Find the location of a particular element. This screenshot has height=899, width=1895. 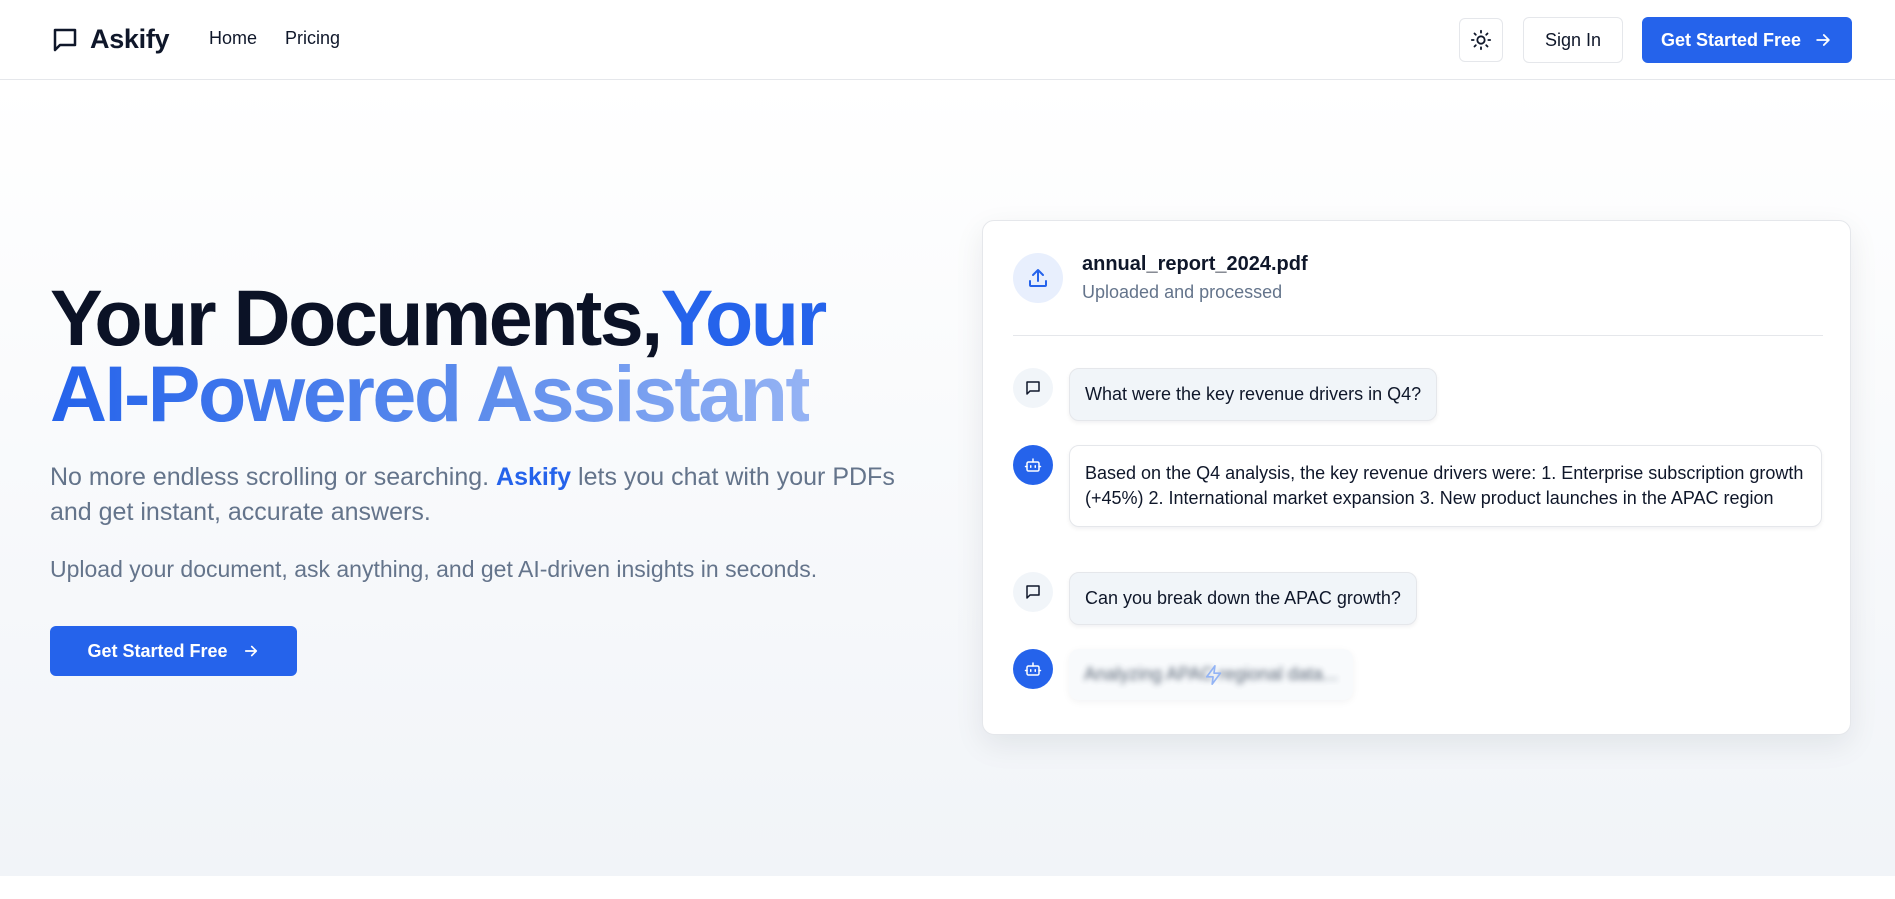

lightning-icon is located at coordinates (1213, 675).